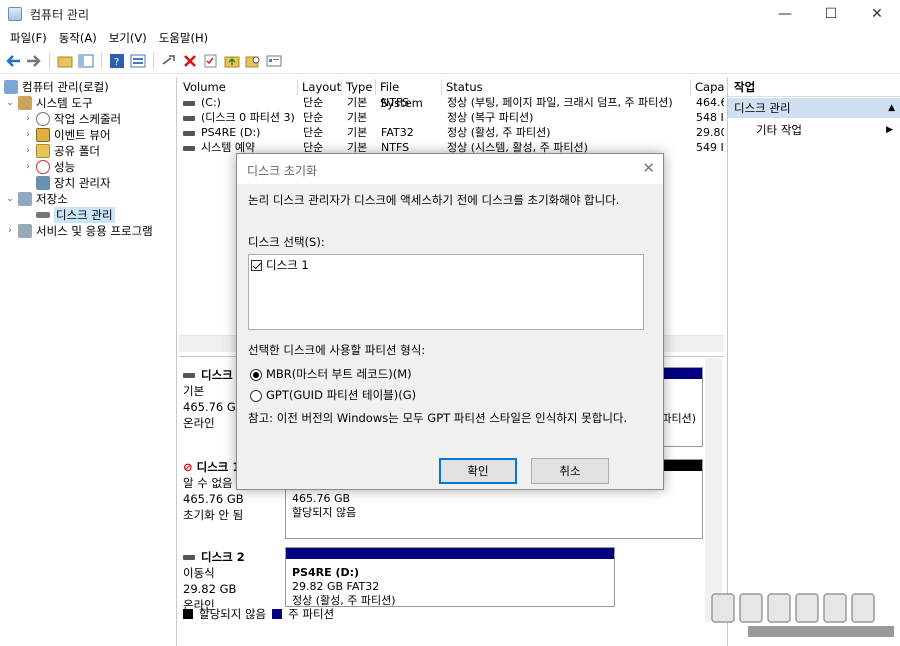 Image resolution: width=900 pixels, height=646 pixels. Describe the element at coordinates (710, 132) in the screenshot. I see `capacity-cell: 29.80` at that location.